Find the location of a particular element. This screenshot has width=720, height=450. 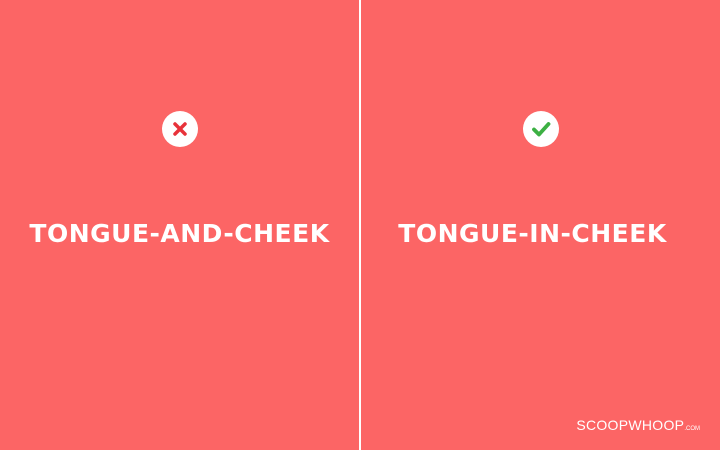

correct-badge is located at coordinates (541, 129).